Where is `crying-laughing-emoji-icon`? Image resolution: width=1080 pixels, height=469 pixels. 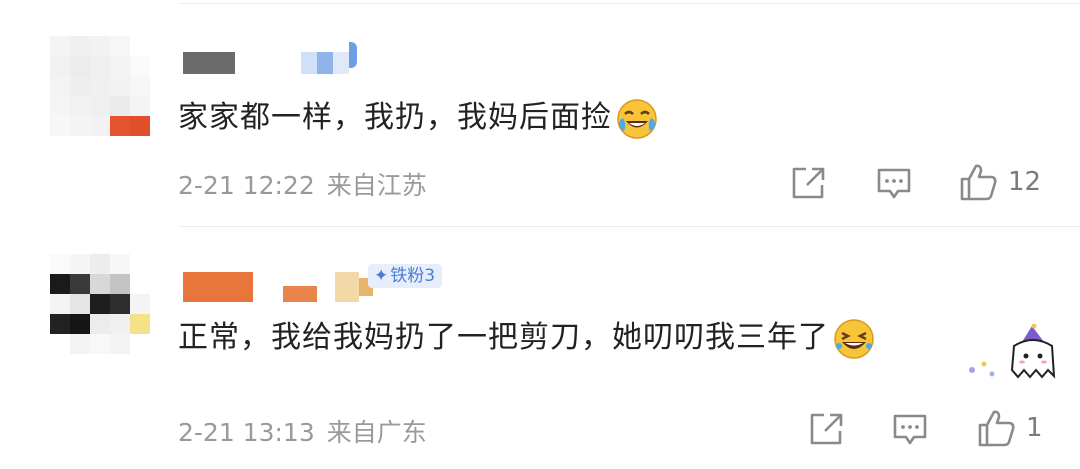 crying-laughing-emoji-icon is located at coordinates (637, 118).